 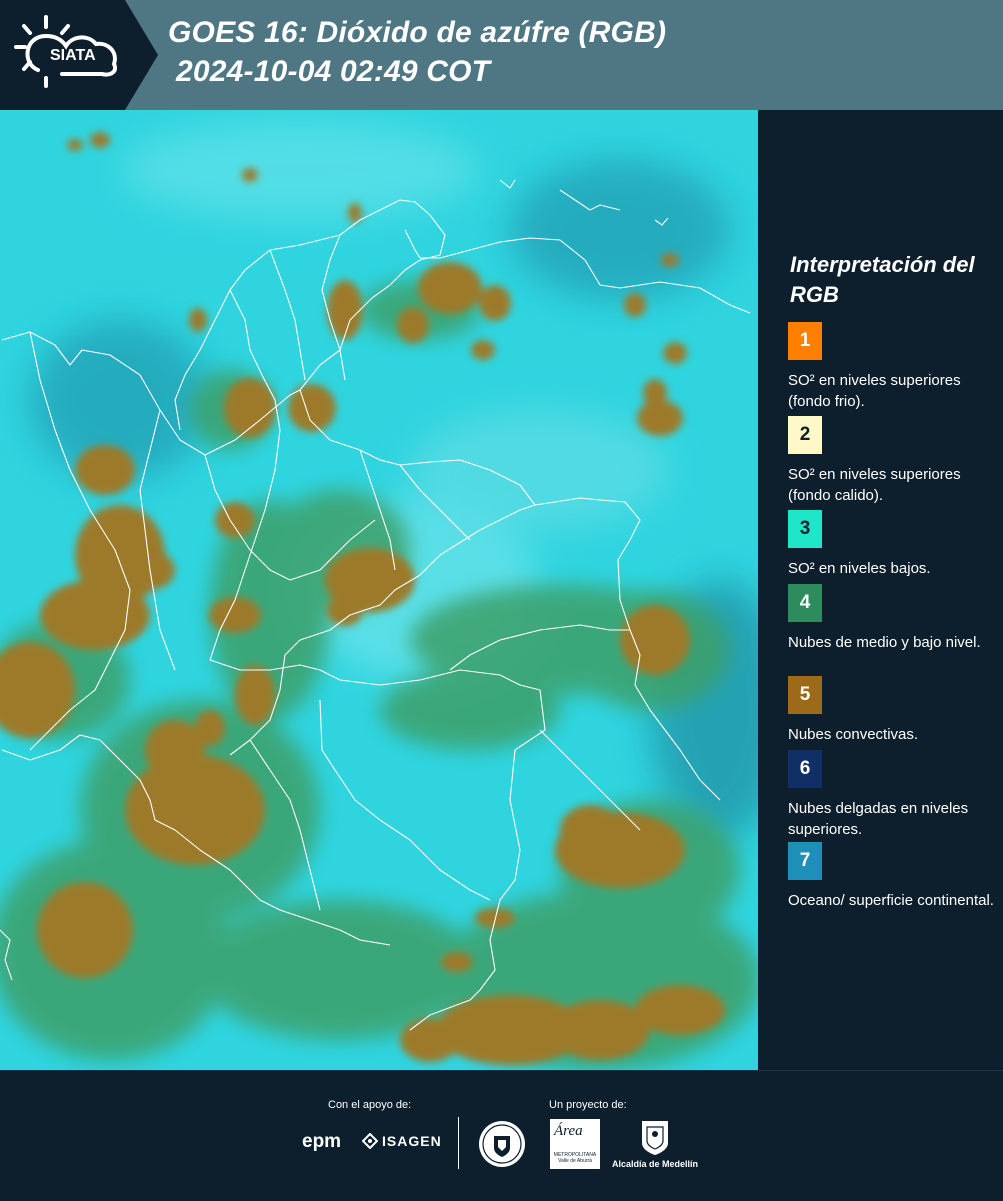 I want to click on legend-item-7: 7 Oceano/ superficie continental., so click(x=893, y=876).